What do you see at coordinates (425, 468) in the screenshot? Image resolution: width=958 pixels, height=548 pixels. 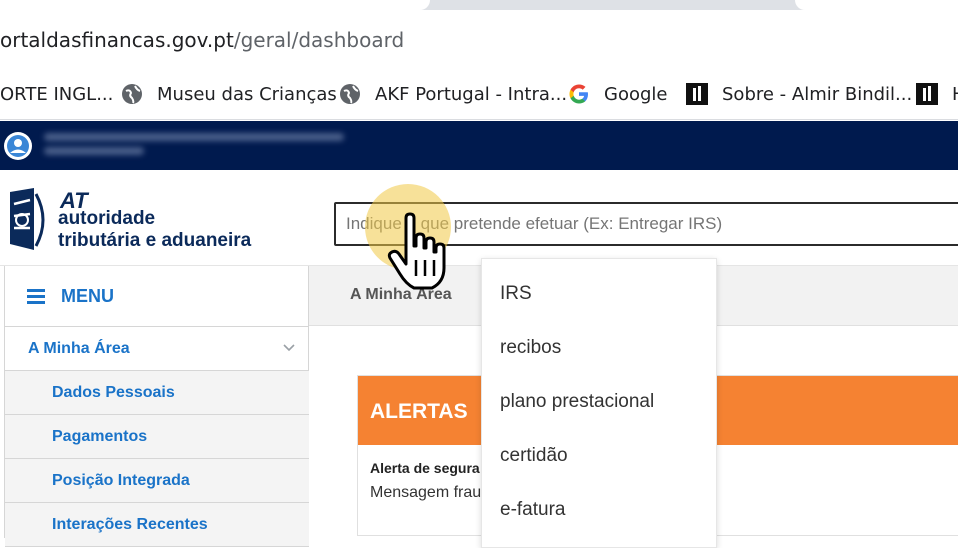 I see `alert-item-title: Alerta de segura` at bounding box center [425, 468].